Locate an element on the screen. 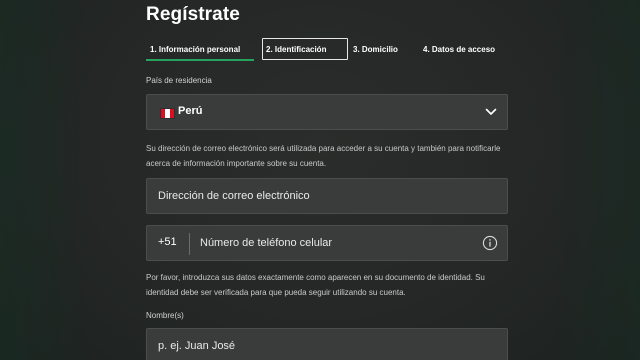  country-select: Perú is located at coordinates (327, 112).